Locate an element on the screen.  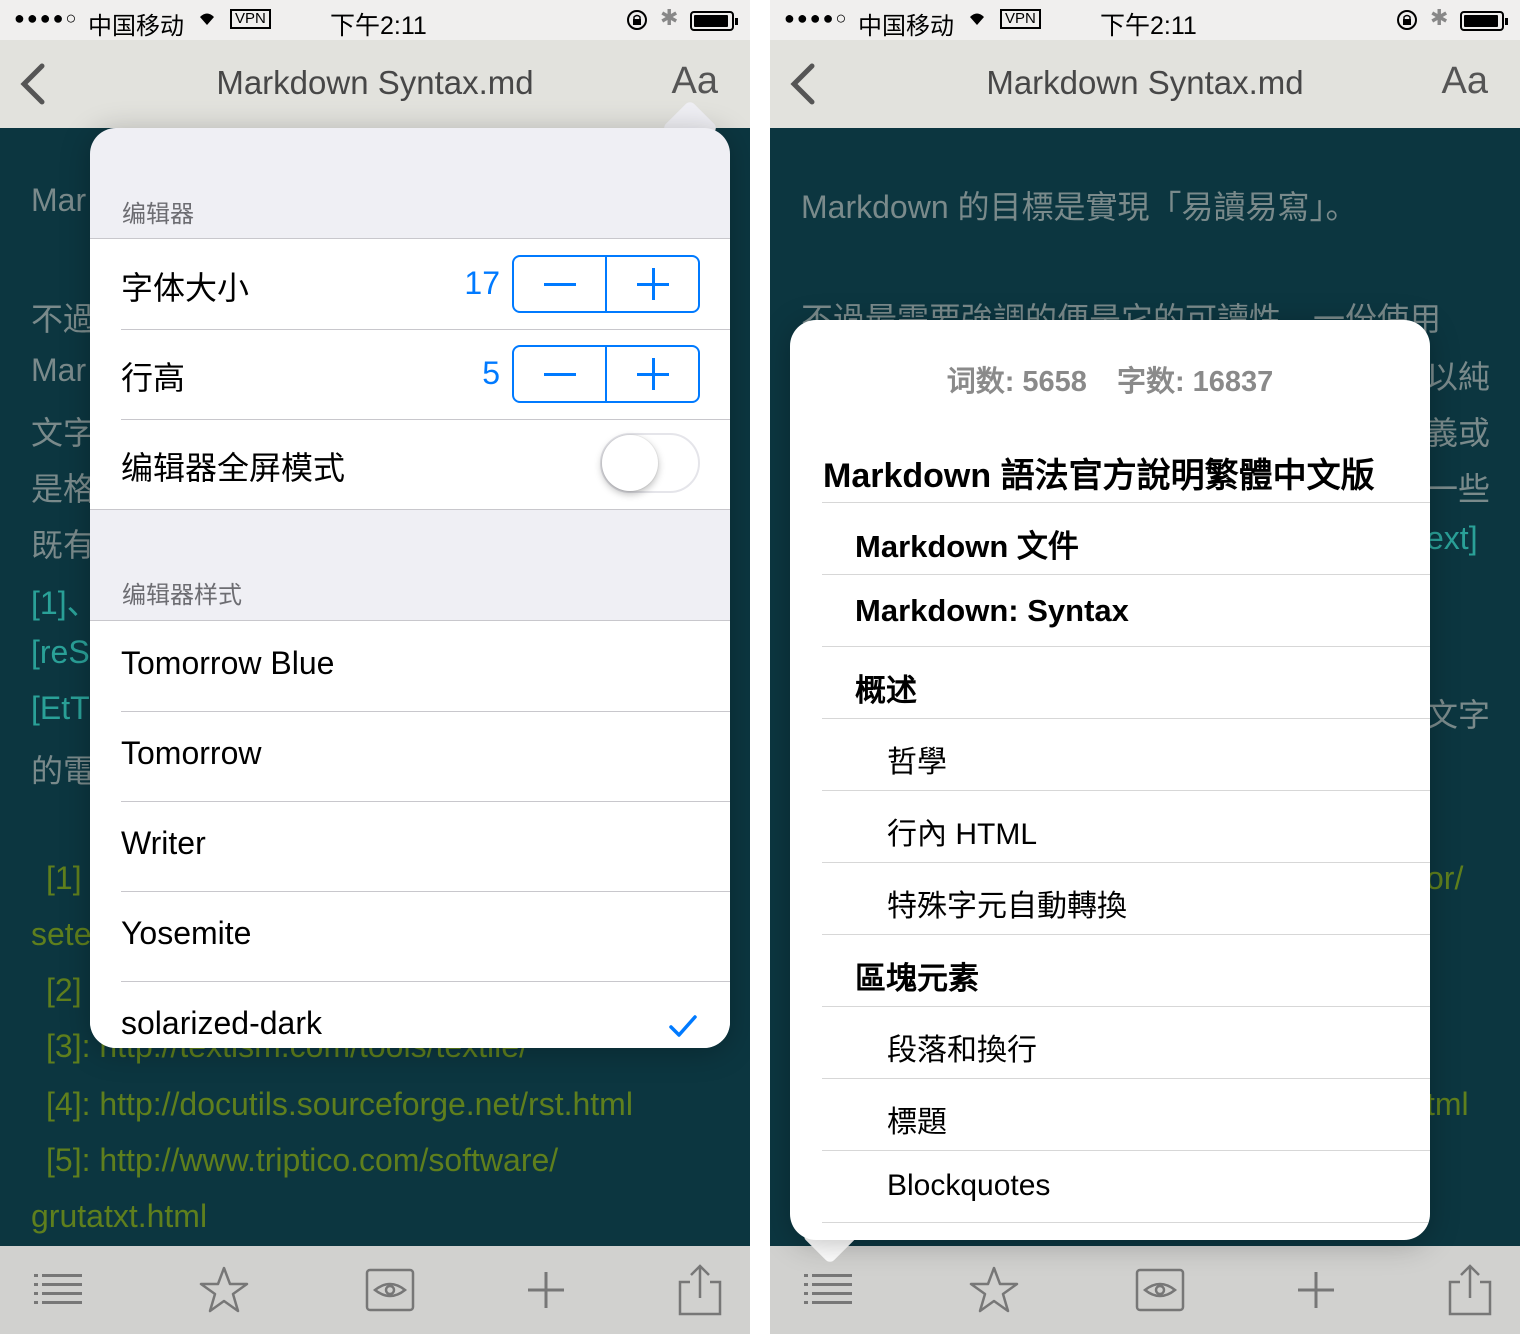
word-count: 词数: 5658 is located at coordinates (1016, 382).